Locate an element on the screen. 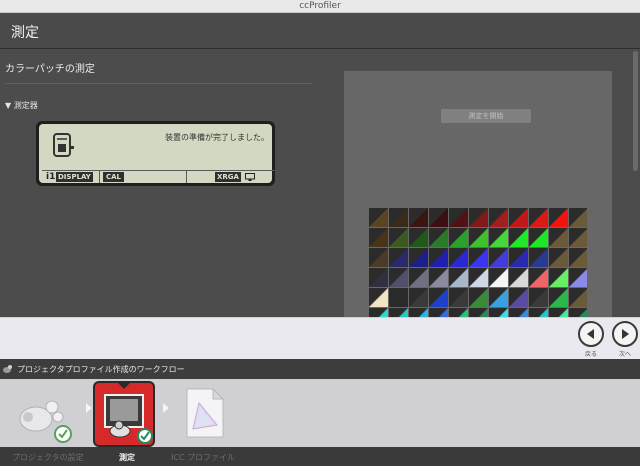 This screenshot has height=466, width=640. lcd-badge-cal: CAL is located at coordinates (114, 177).